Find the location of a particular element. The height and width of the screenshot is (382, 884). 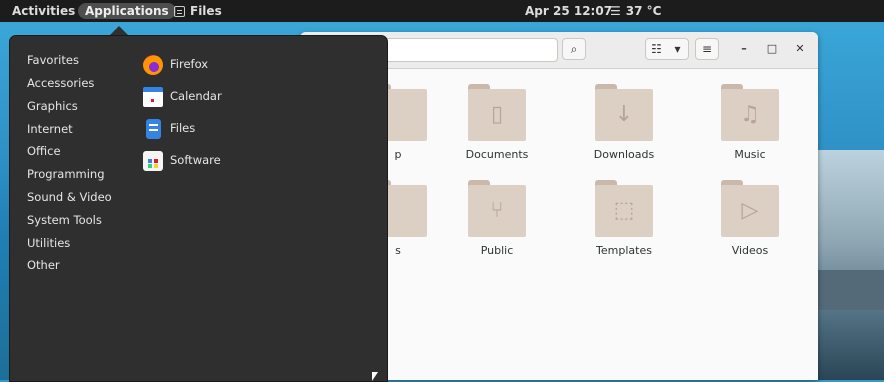

downloads-folder-icon: ↓ is located at coordinates (624, 113).